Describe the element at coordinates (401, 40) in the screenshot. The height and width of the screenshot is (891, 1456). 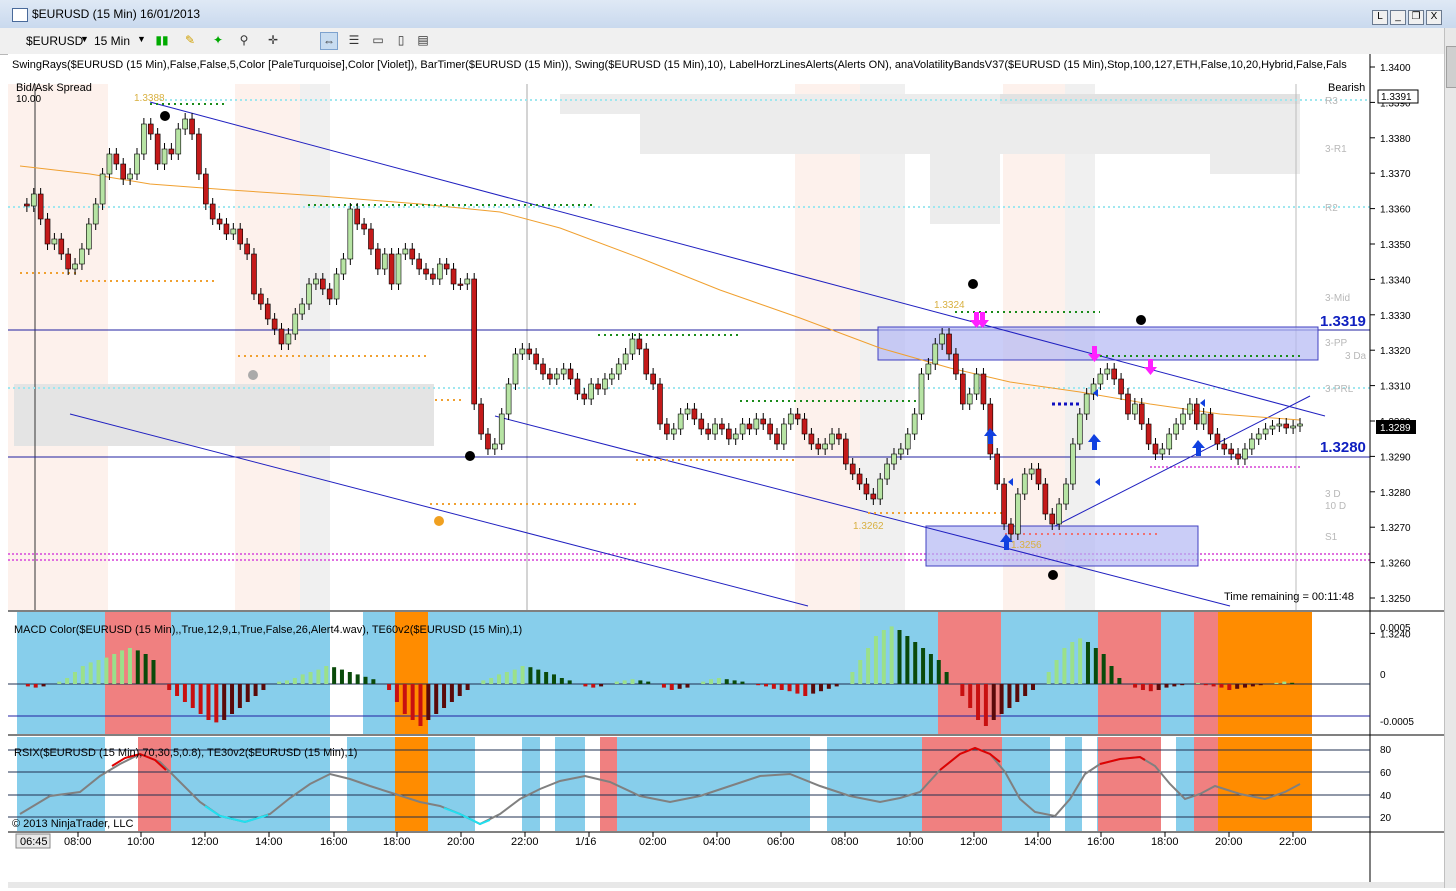
I see `strategy-icon: ▯` at that location.